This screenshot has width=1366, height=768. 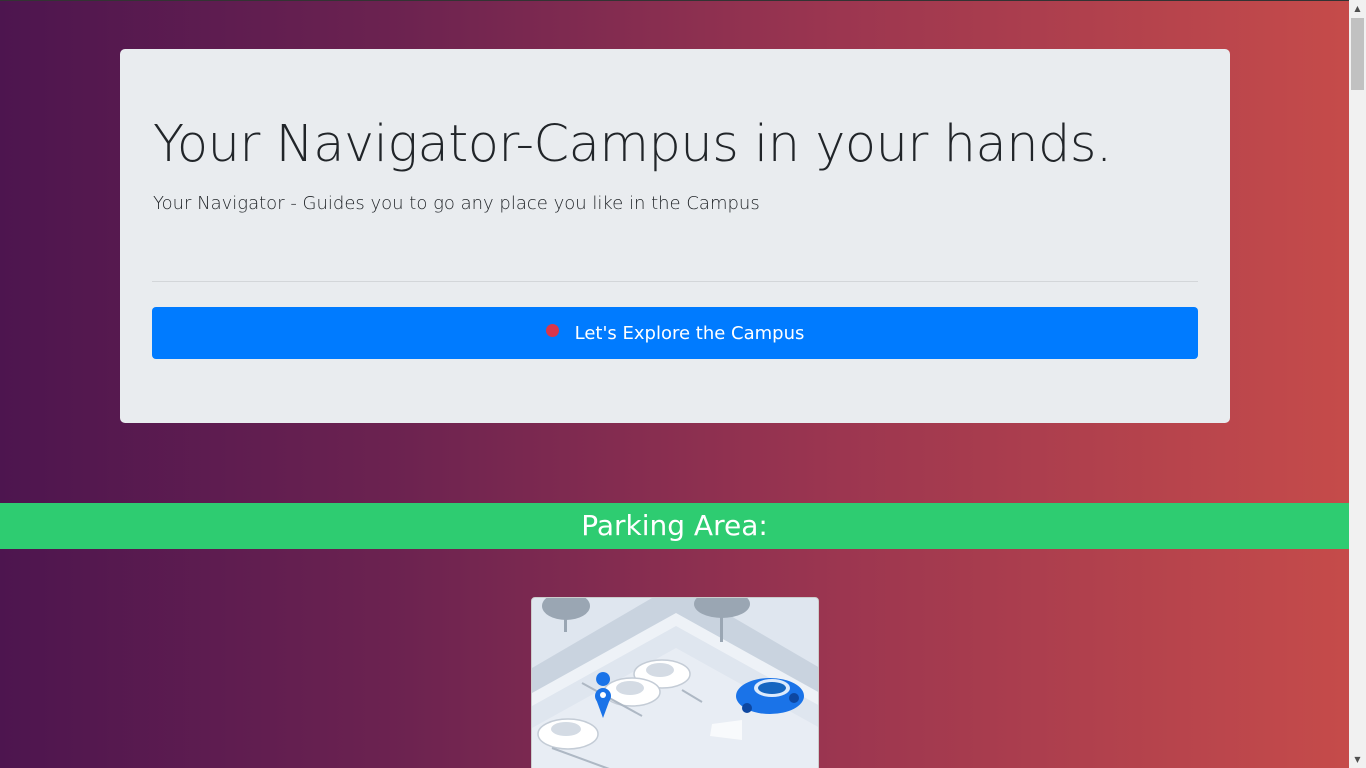 What do you see at coordinates (1357, 384) in the screenshot?
I see `vertical-scrollbar: ▲ ▼` at bounding box center [1357, 384].